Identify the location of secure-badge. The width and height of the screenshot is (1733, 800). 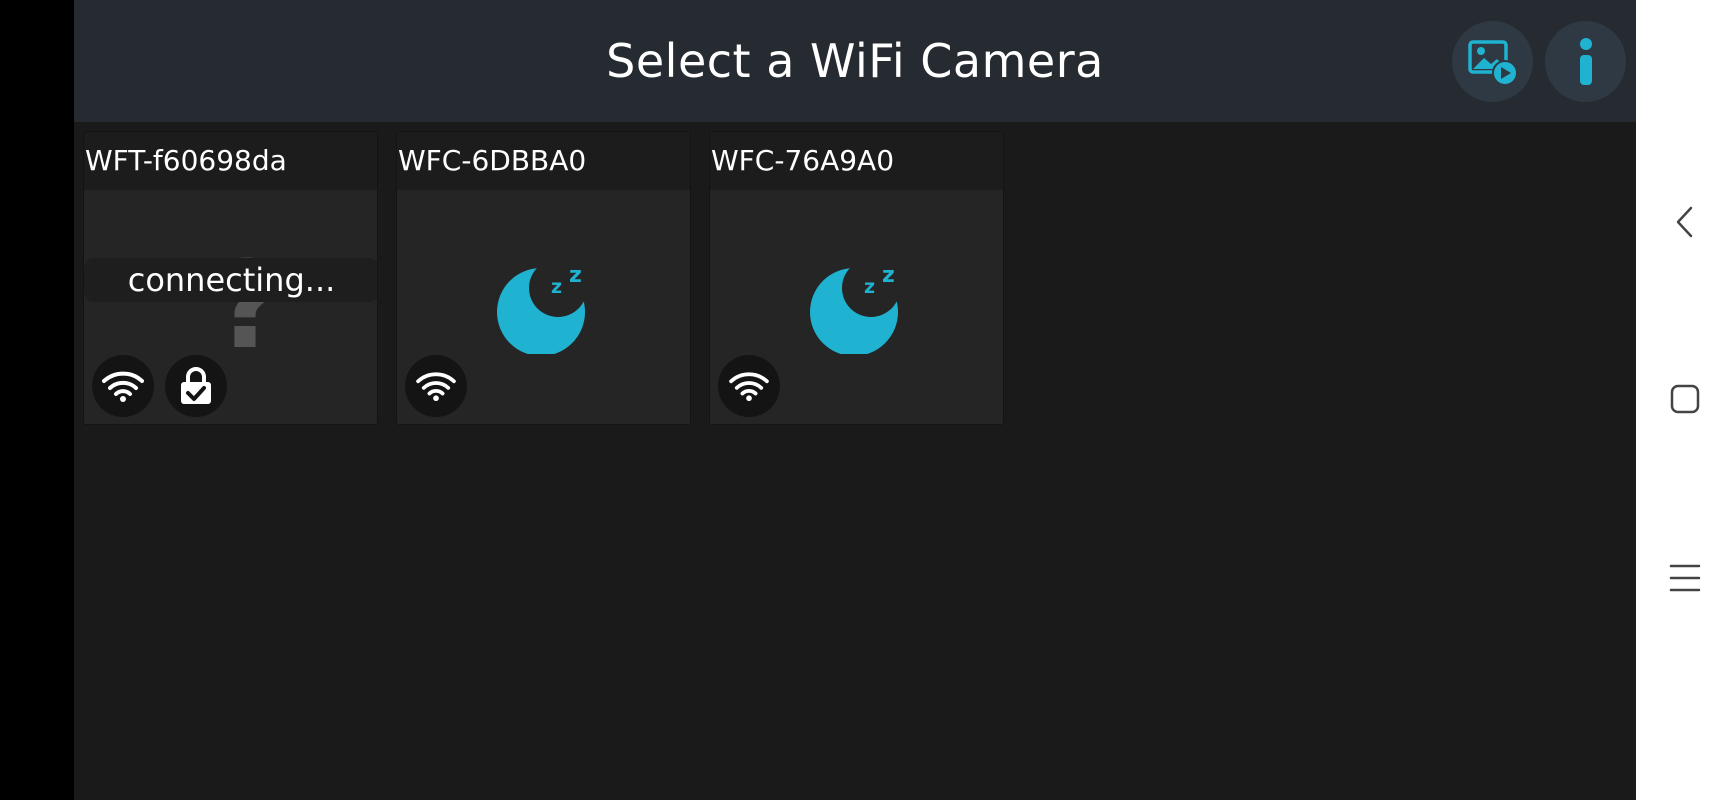
(196, 386).